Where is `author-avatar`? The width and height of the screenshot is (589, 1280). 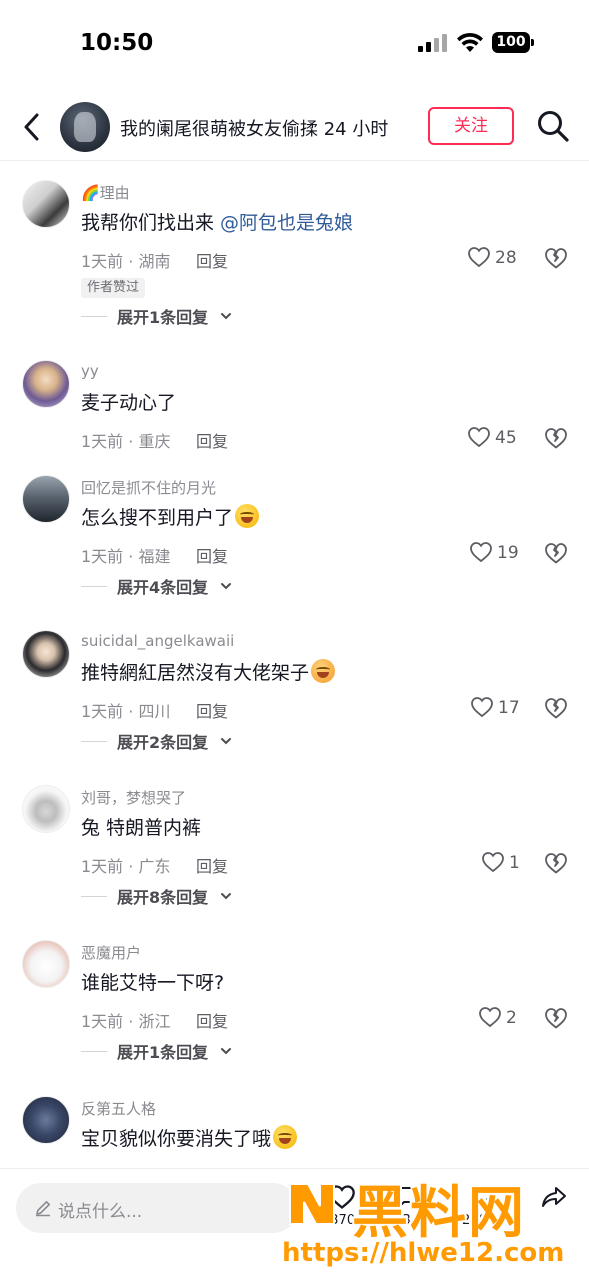 author-avatar is located at coordinates (85, 127).